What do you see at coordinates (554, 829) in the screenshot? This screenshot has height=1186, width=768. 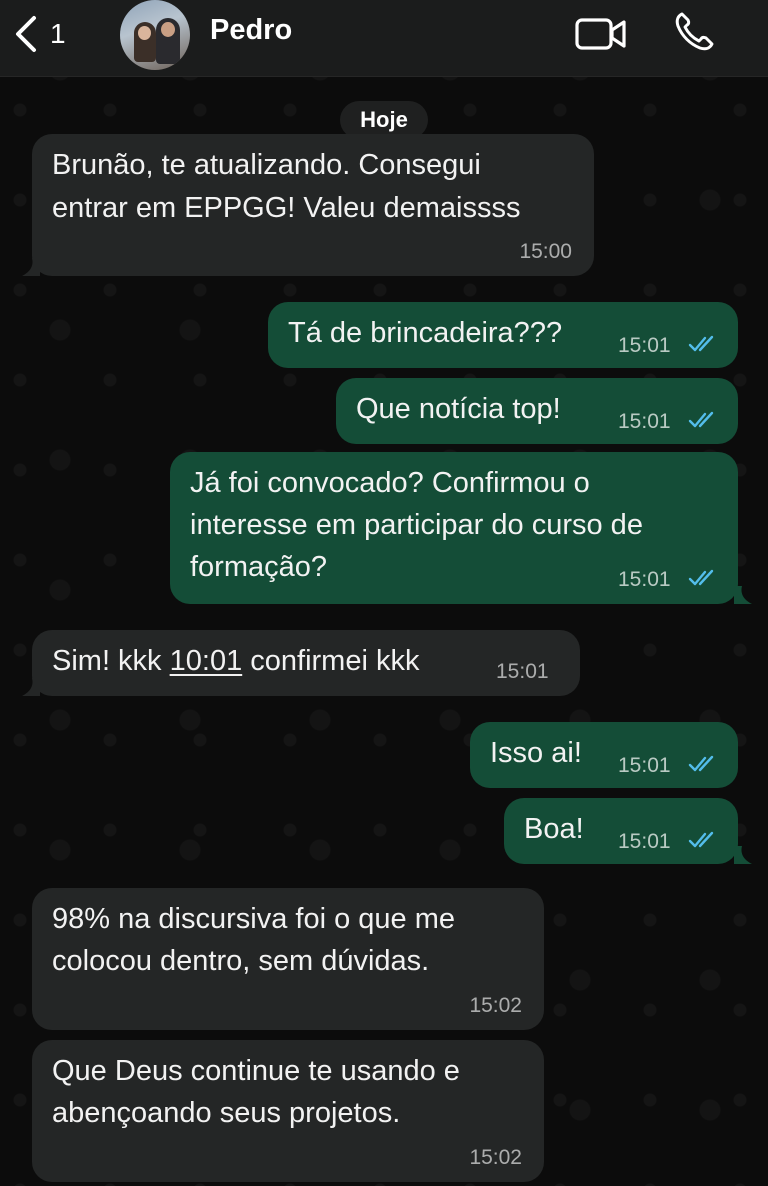 I see `message-text: Boa!` at bounding box center [554, 829].